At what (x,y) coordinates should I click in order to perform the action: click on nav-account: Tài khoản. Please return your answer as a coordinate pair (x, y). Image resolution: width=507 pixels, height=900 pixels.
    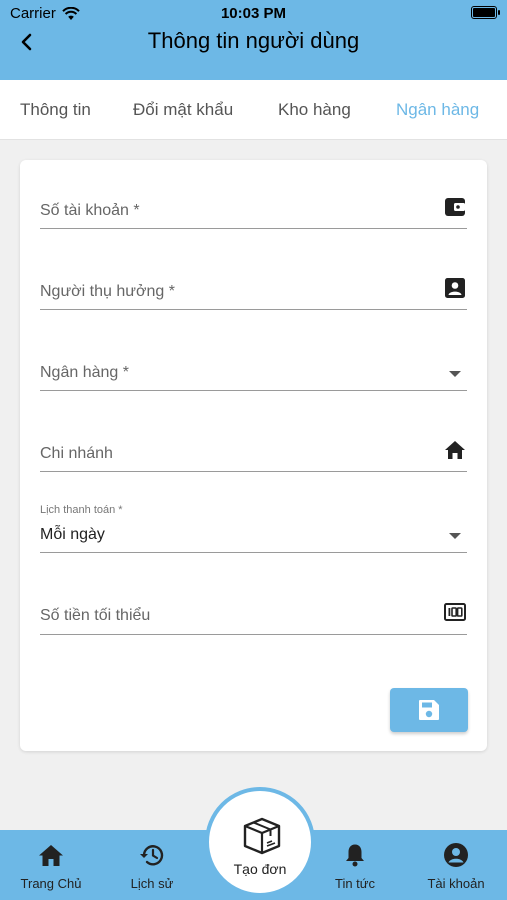
    Looking at the image, I should click on (456, 866).